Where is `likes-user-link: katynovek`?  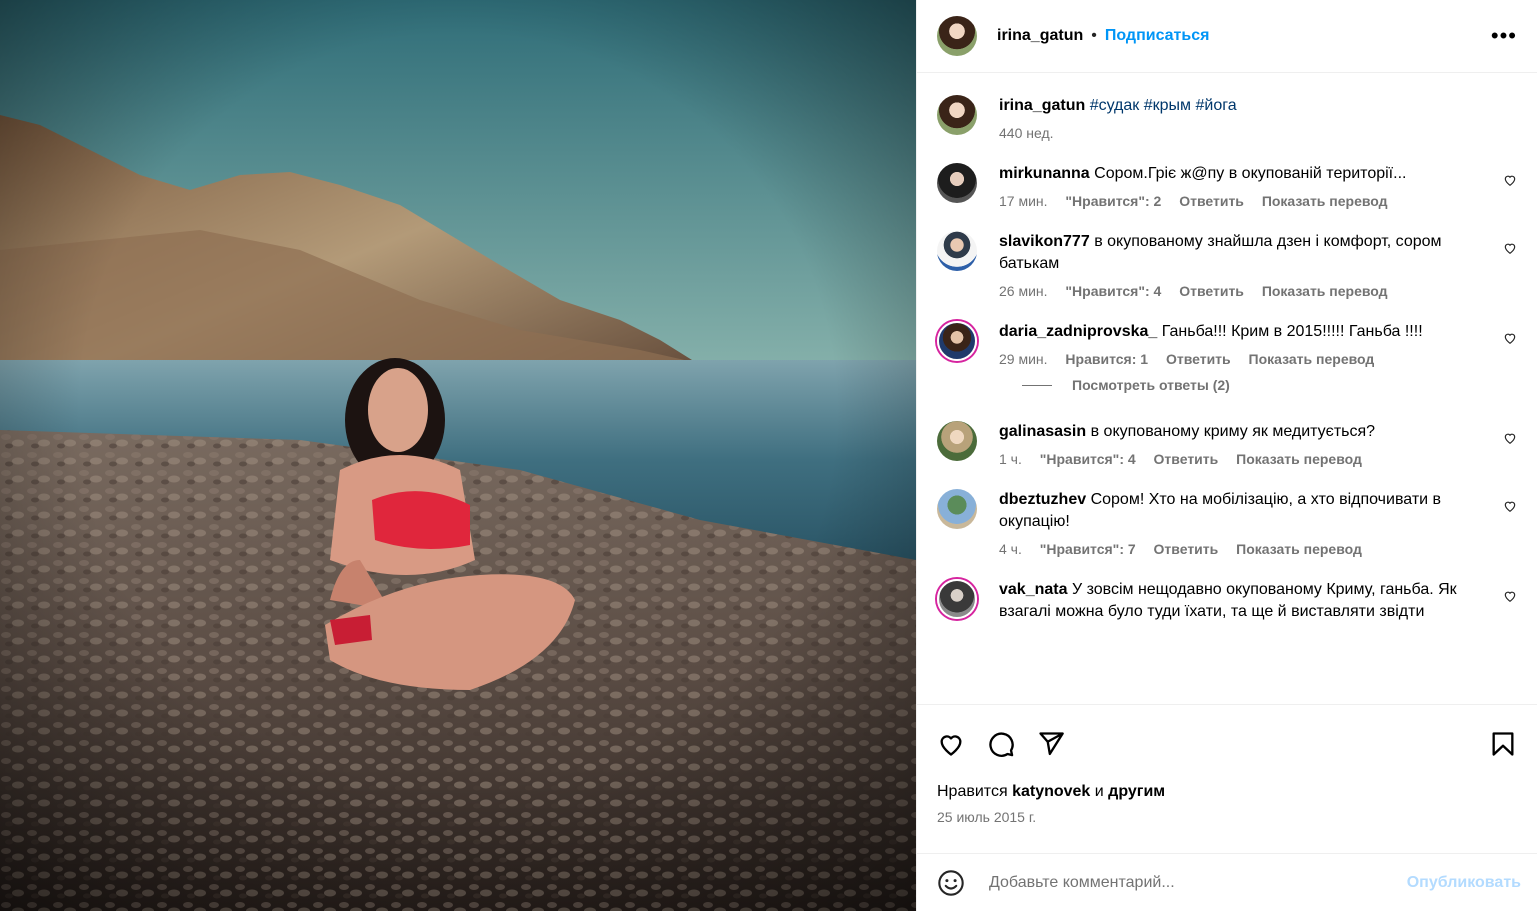
likes-user-link: katynovek is located at coordinates (1051, 791).